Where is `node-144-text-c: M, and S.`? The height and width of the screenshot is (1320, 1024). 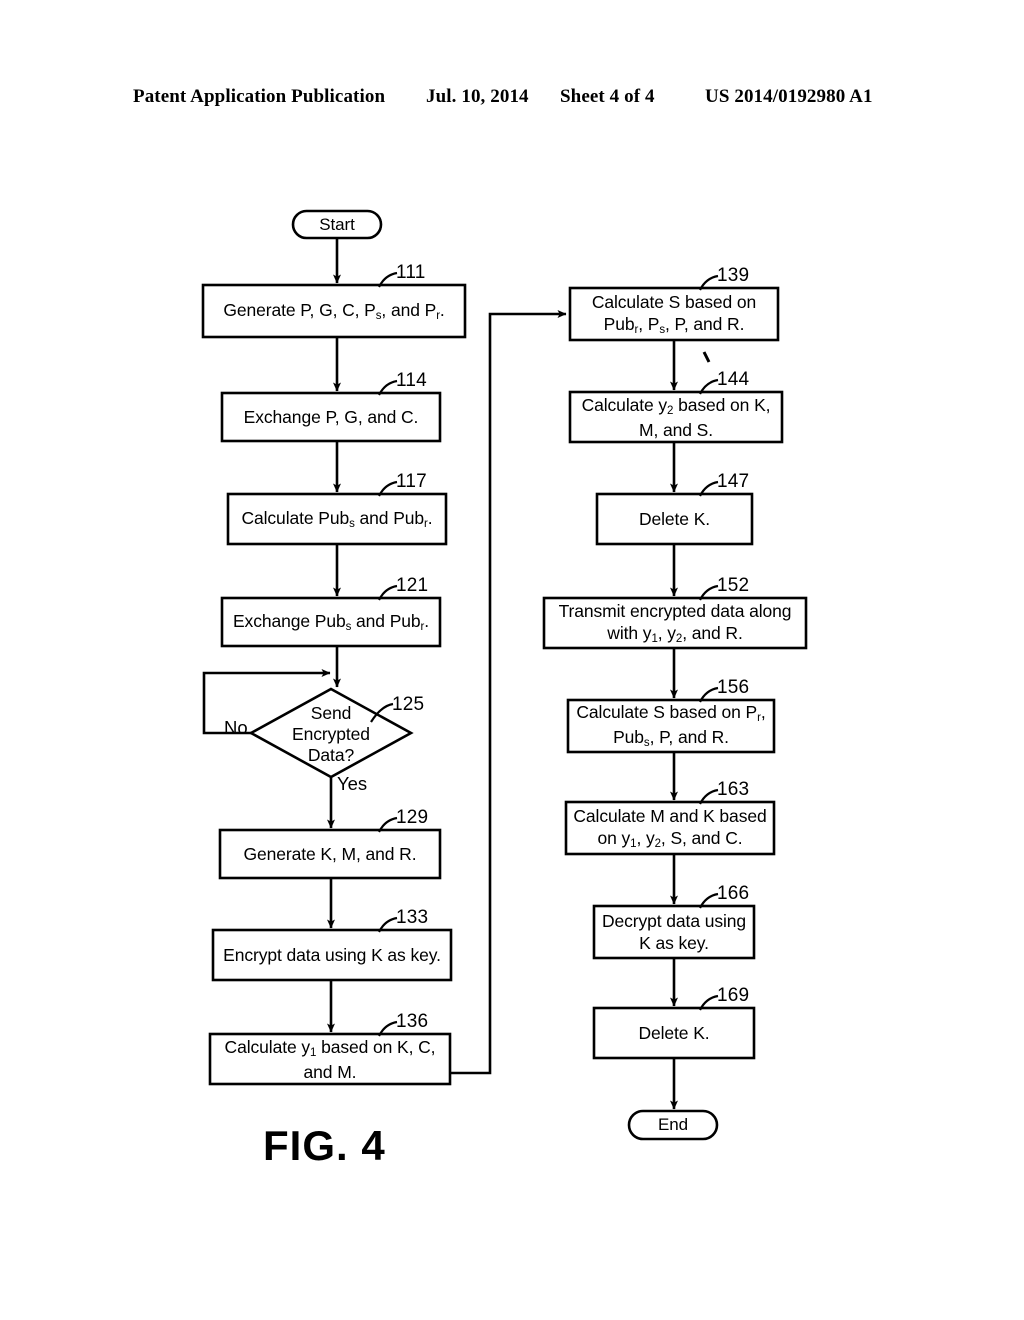
node-144-text-c: M, and S. is located at coordinates (676, 429).